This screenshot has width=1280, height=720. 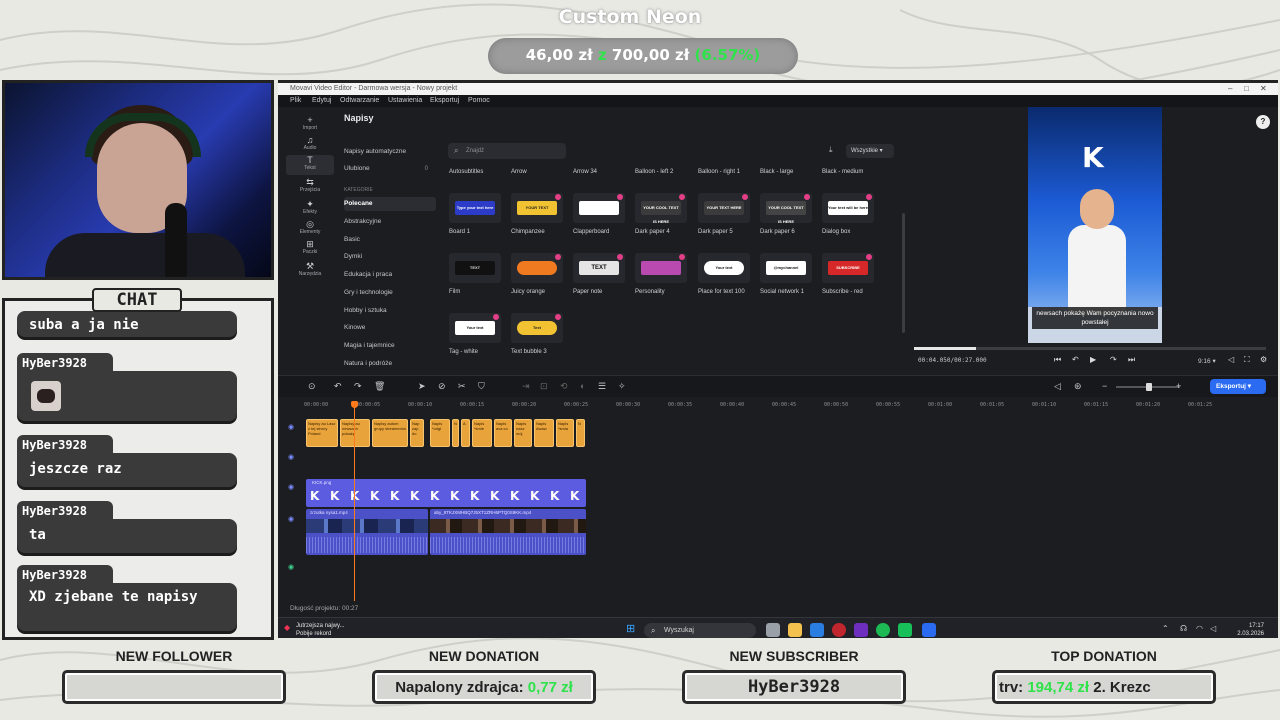 I want to click on menu-help: Pomoc, so click(x=479, y=101).